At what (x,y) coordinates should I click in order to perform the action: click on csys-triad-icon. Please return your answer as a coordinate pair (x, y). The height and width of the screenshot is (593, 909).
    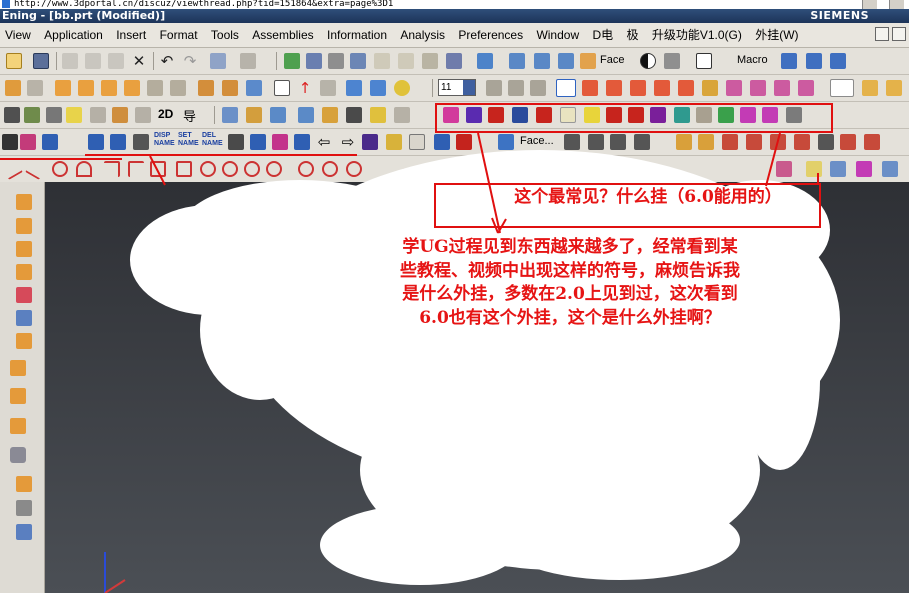
    Looking at the image, I should click on (115, 572).